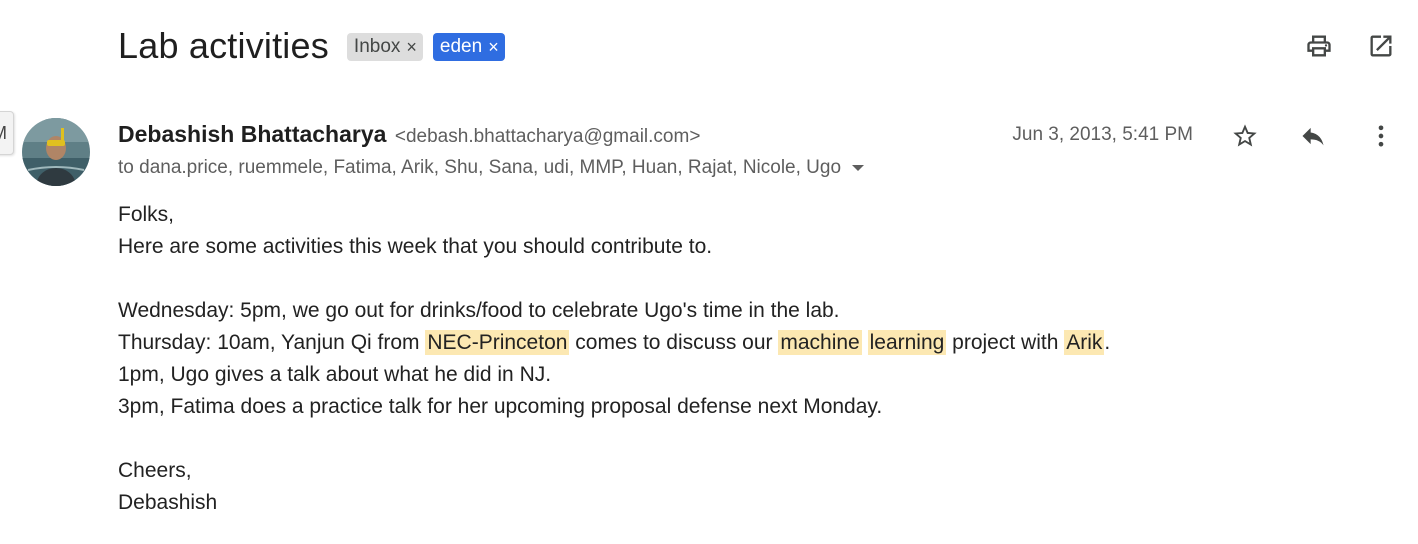  Describe the element at coordinates (272, 342) in the screenshot. I see `body-text: Thursday: 10am, Yanjun Qi from` at that location.